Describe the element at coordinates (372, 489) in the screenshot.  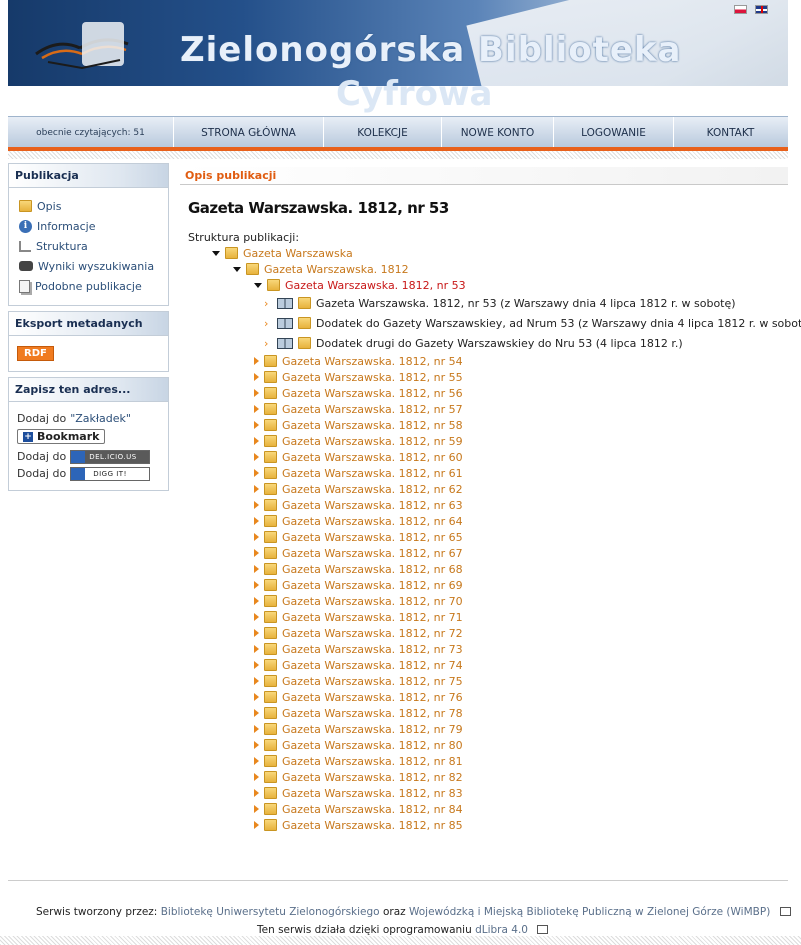
I see `tree-issue-label: Gazeta Warszawska. 1812, nr 62` at that location.